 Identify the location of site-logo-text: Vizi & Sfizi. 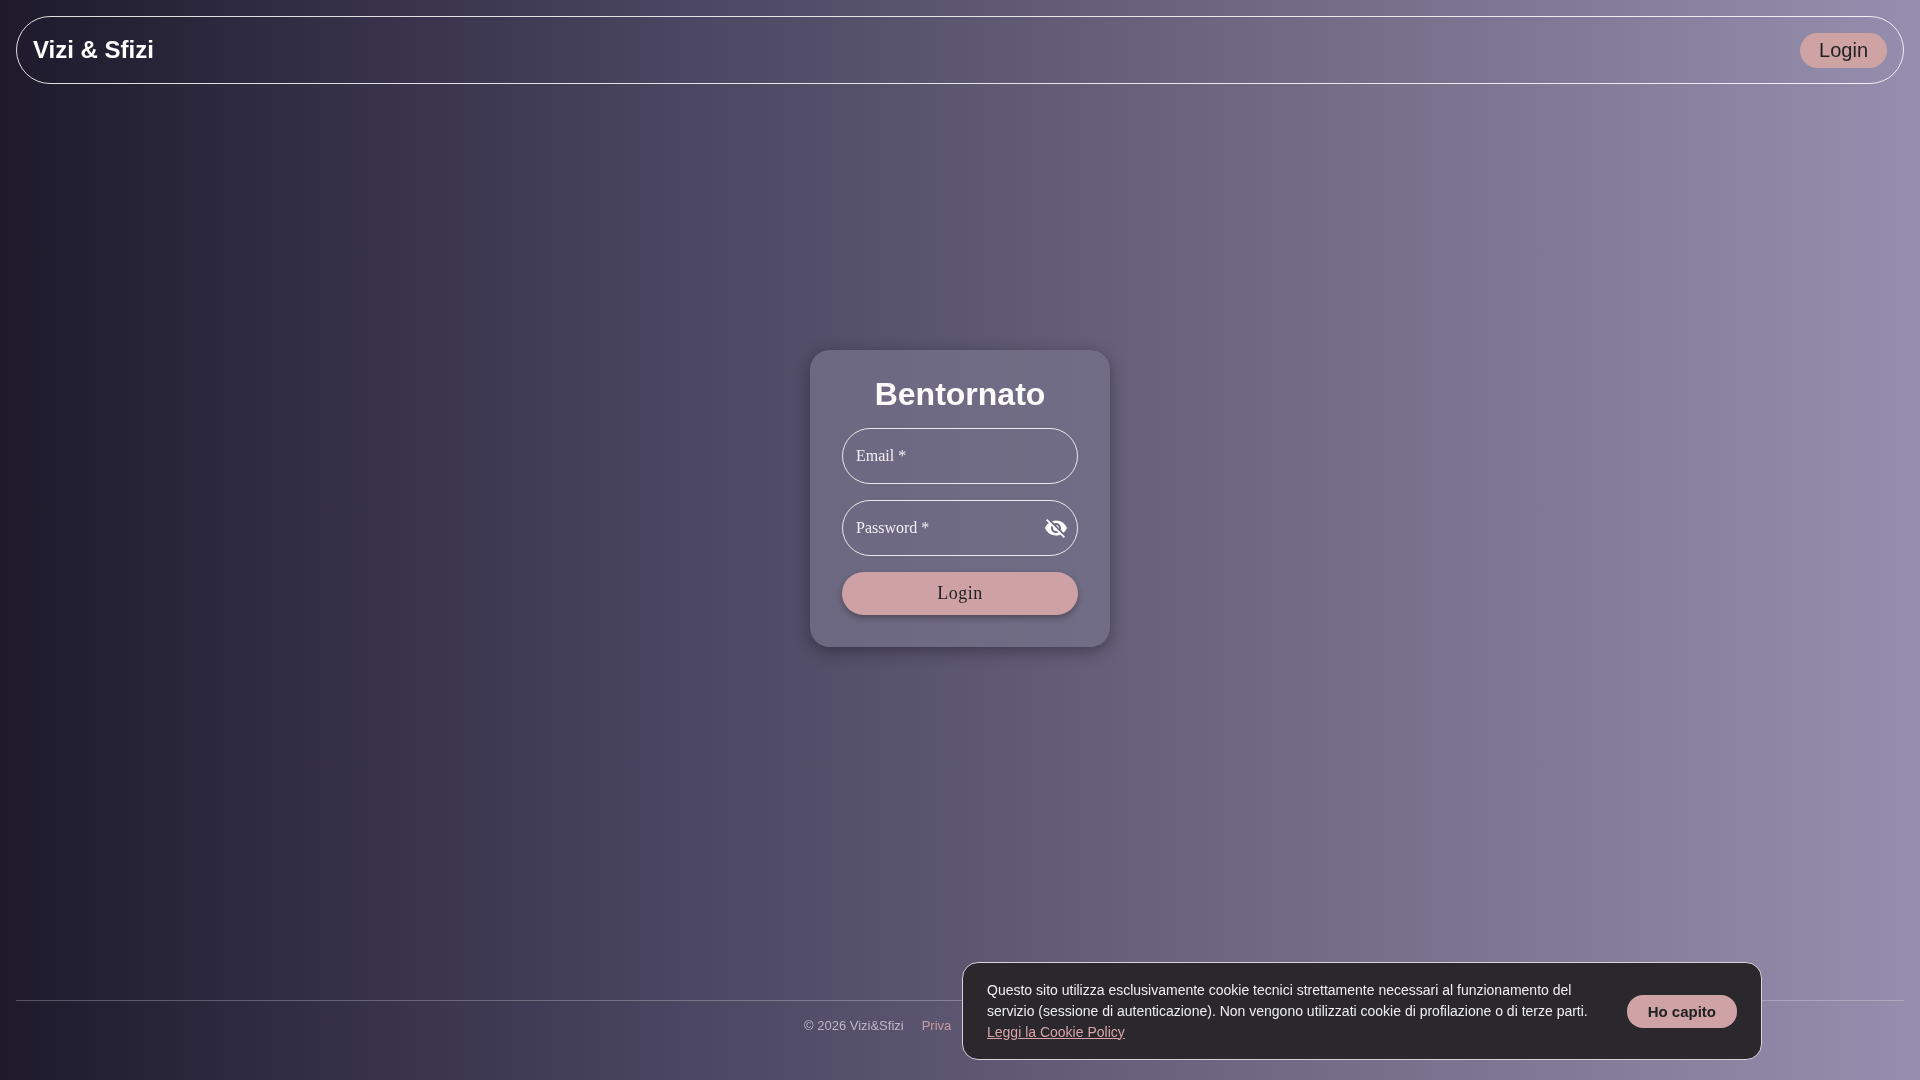
(93, 50).